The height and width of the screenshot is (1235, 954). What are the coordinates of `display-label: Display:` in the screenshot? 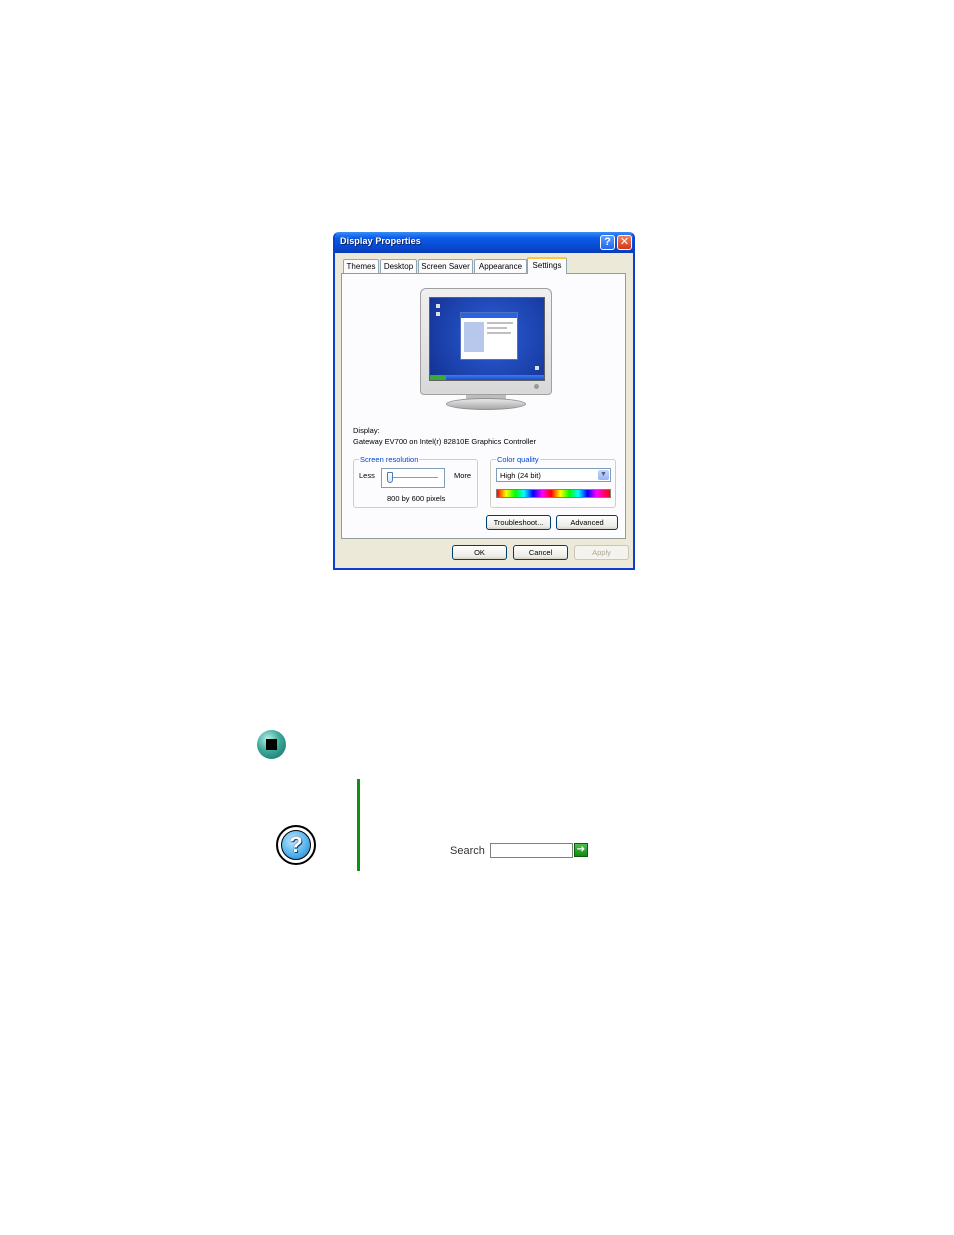 It's located at (366, 430).